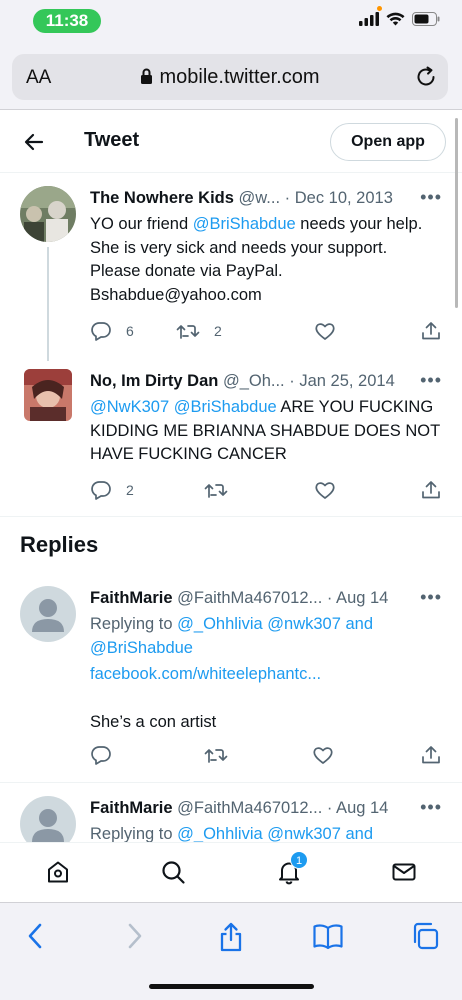 The width and height of the screenshot is (462, 1000). Describe the element at coordinates (369, 19) in the screenshot. I see `signal-icon` at that location.